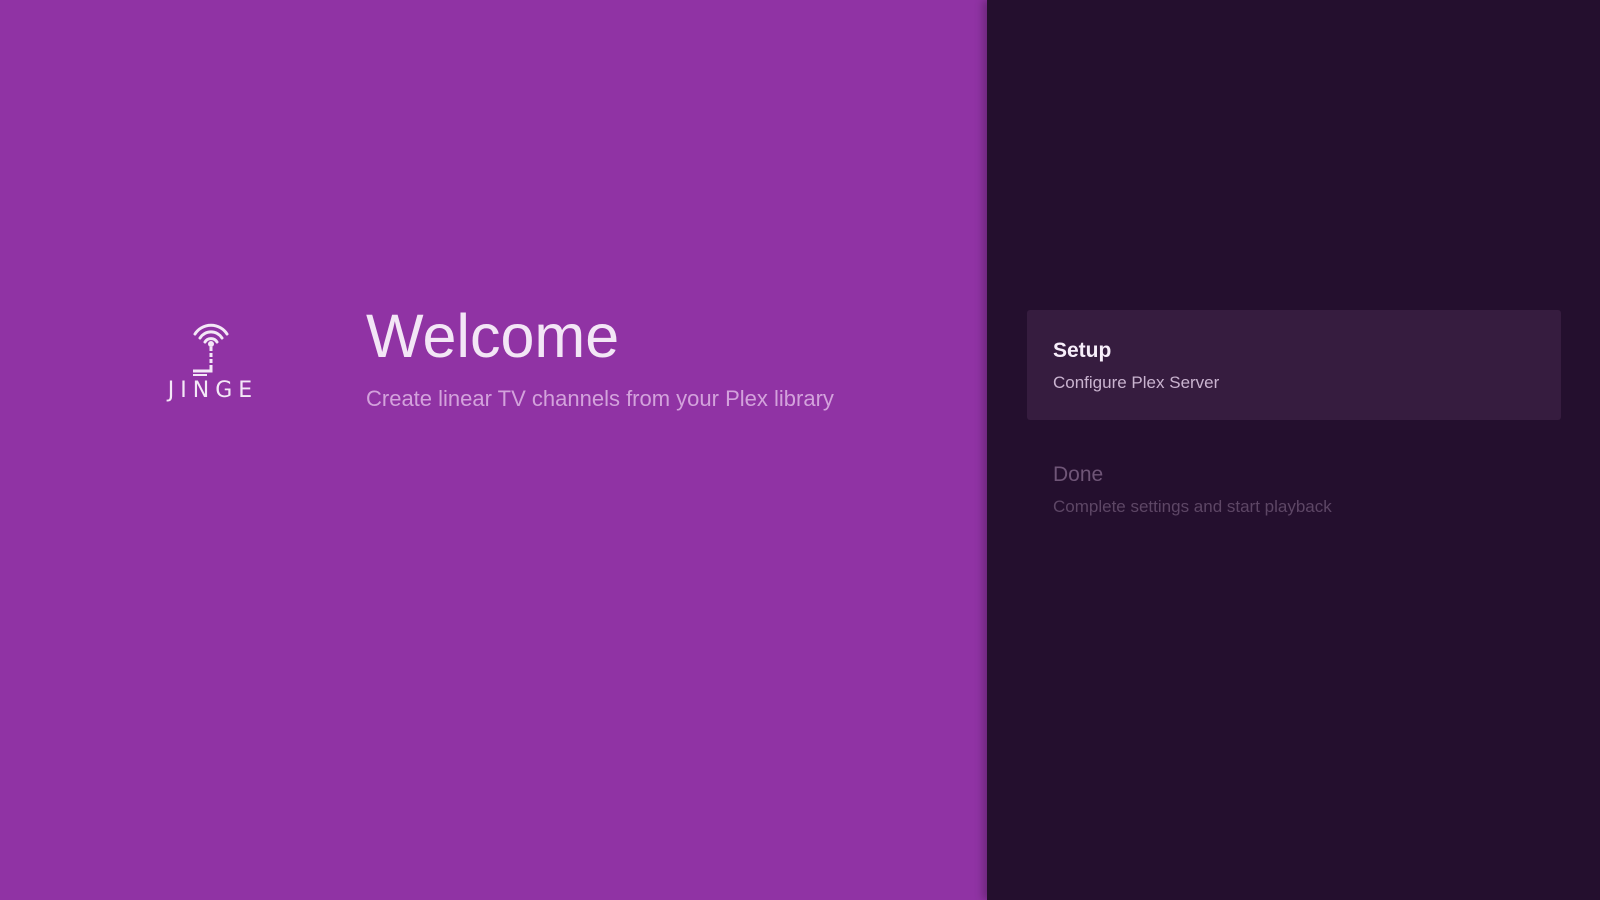 Image resolution: width=1600 pixels, height=900 pixels. What do you see at coordinates (1136, 382) in the screenshot?
I see `action-description: Configure Plex Server` at bounding box center [1136, 382].